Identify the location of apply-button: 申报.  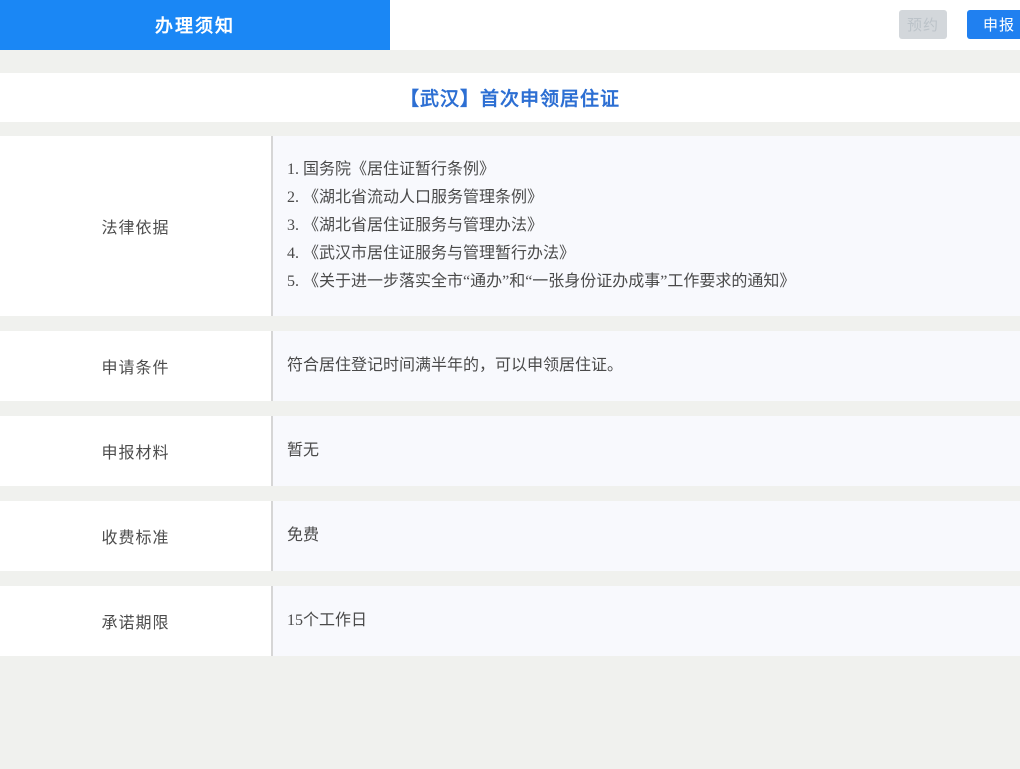
(993, 24).